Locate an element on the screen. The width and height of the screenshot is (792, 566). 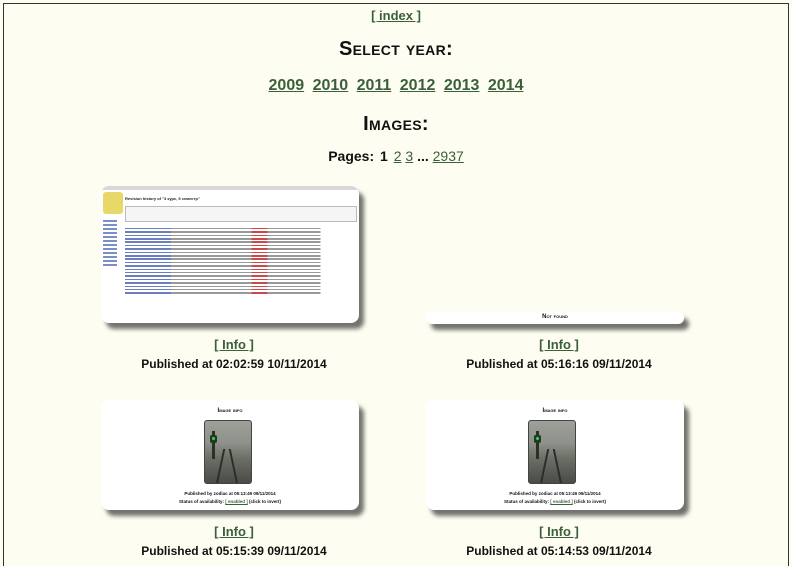
preview-title: Revision history of "3 курс, 5 семестр" is located at coordinates (162, 198).